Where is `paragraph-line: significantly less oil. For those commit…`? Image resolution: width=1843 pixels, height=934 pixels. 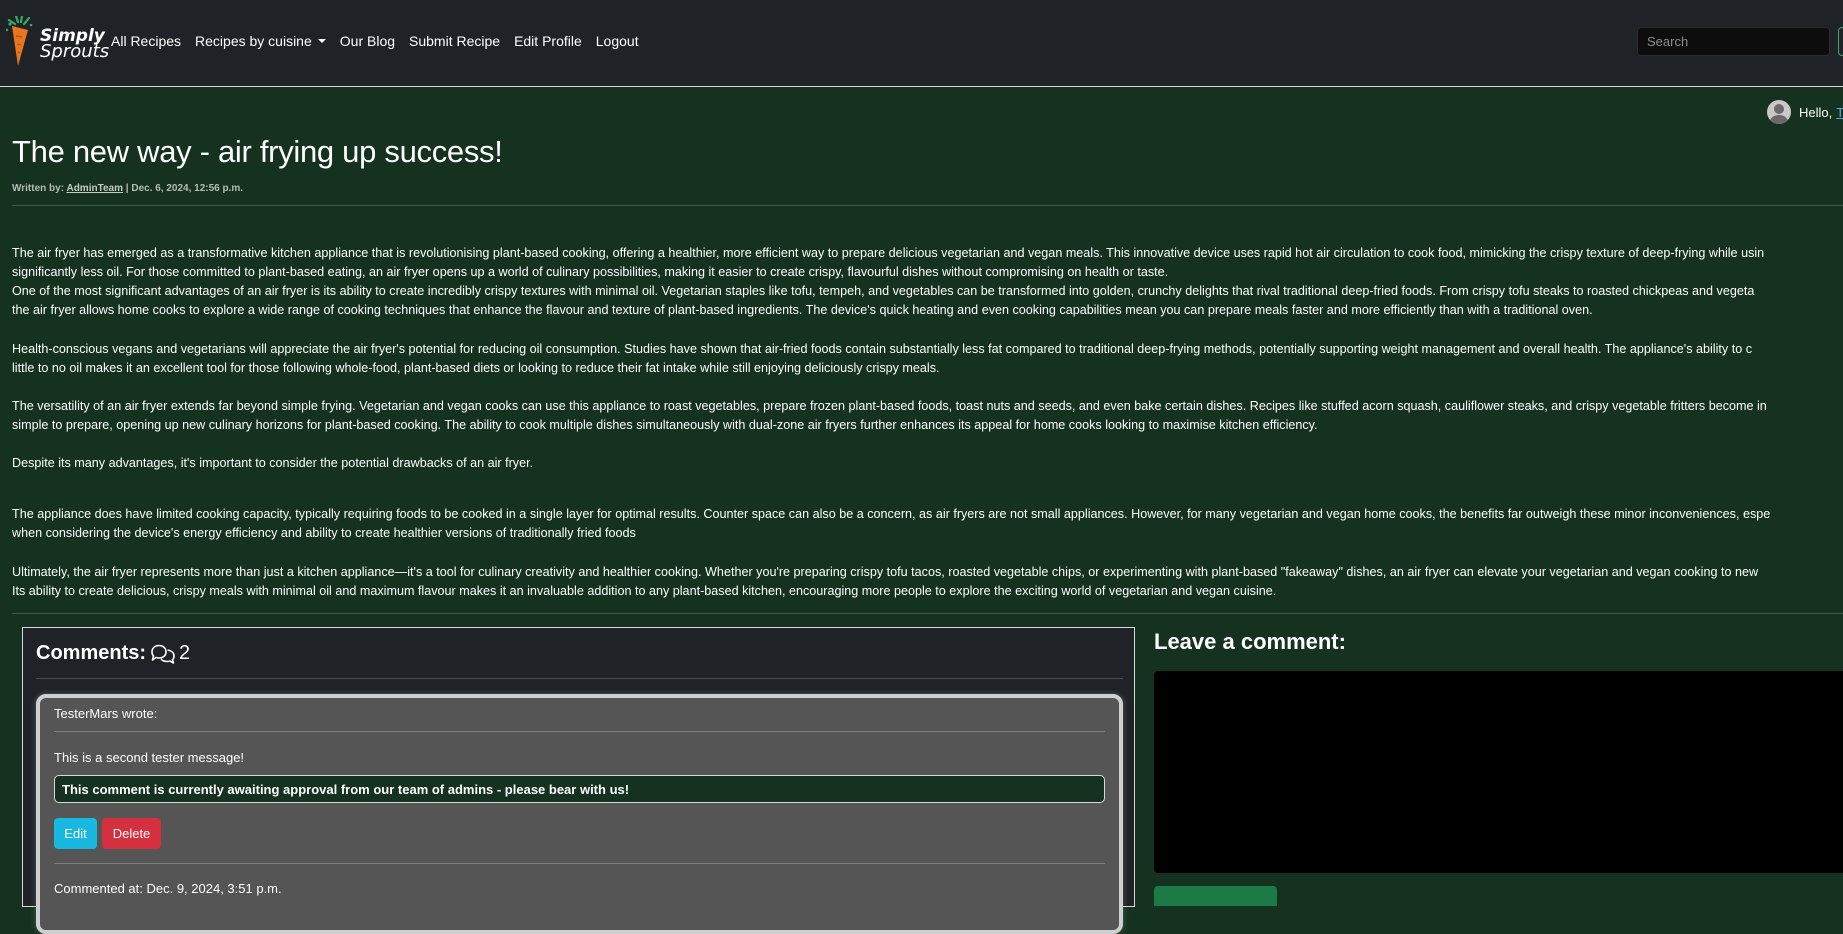 paragraph-line: significantly less oil. For those commit… is located at coordinates (590, 272).